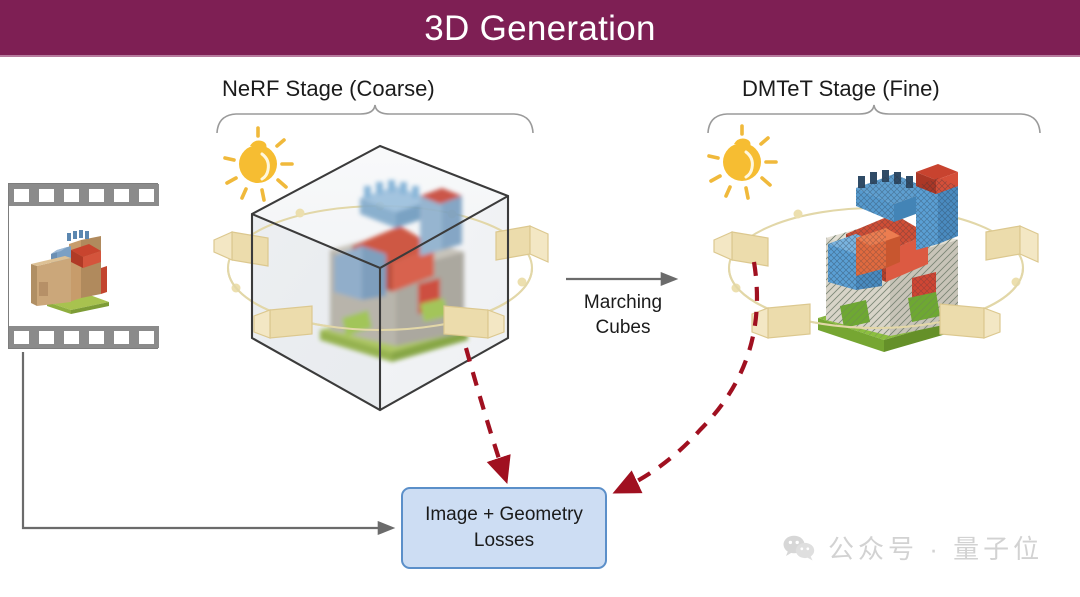 This screenshot has height=597, width=1080. Describe the element at coordinates (487, 415) in the screenshot. I see `nerf-to-loss-dashed-arrow` at that location.